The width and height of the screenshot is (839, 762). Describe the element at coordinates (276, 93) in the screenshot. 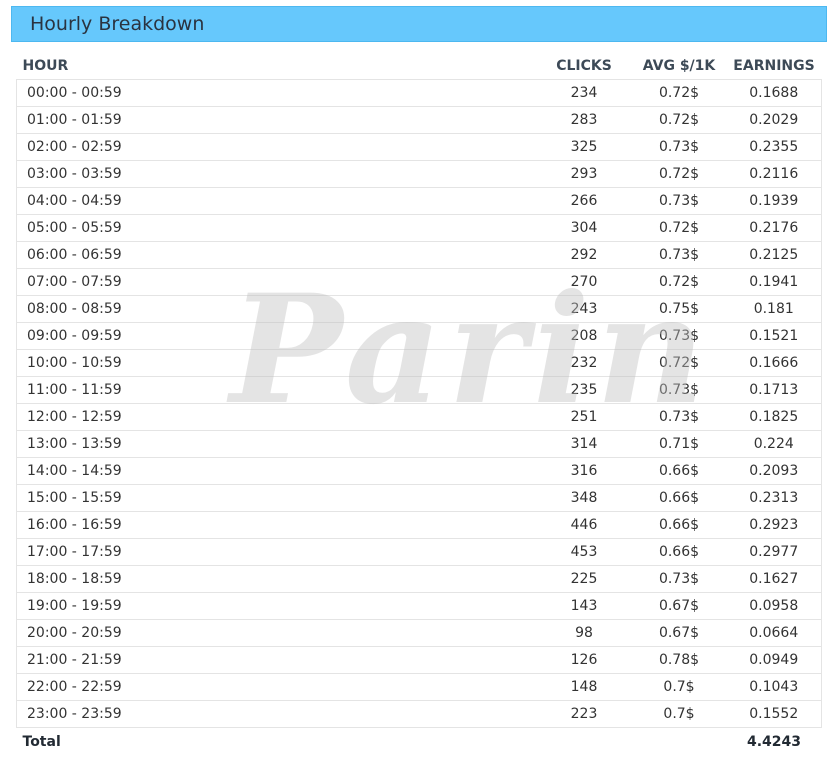

I see `cell-hour: 00:00 - 00:59` at that location.